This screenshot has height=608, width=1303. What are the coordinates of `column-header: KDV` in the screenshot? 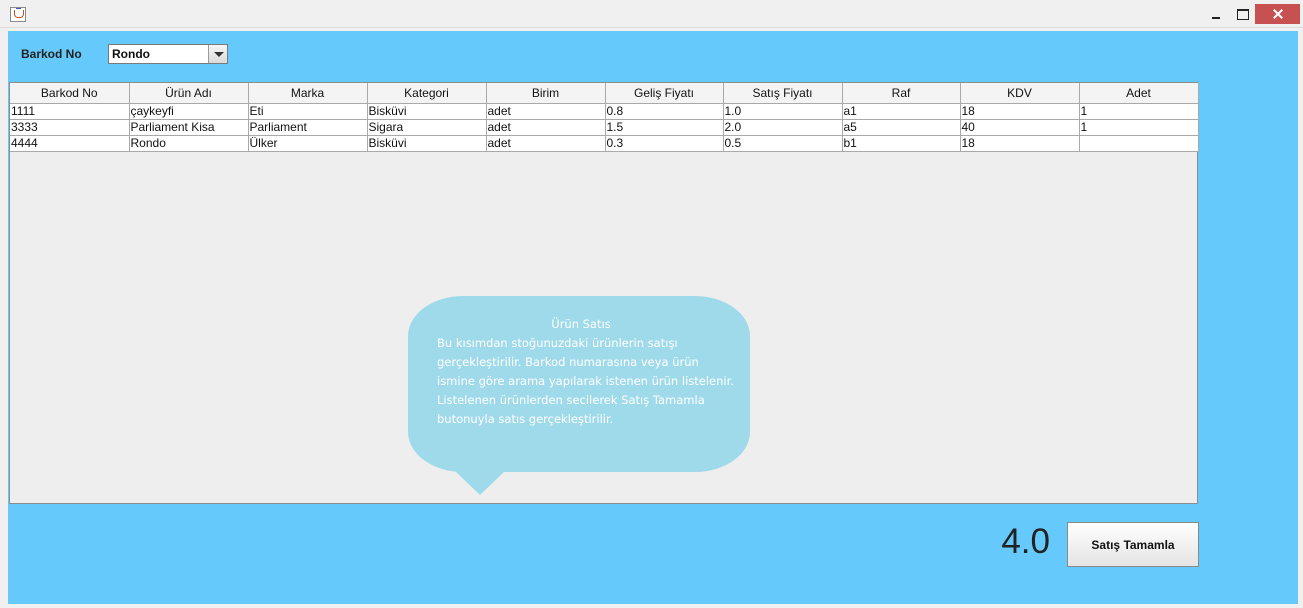 It's located at (1020, 93).